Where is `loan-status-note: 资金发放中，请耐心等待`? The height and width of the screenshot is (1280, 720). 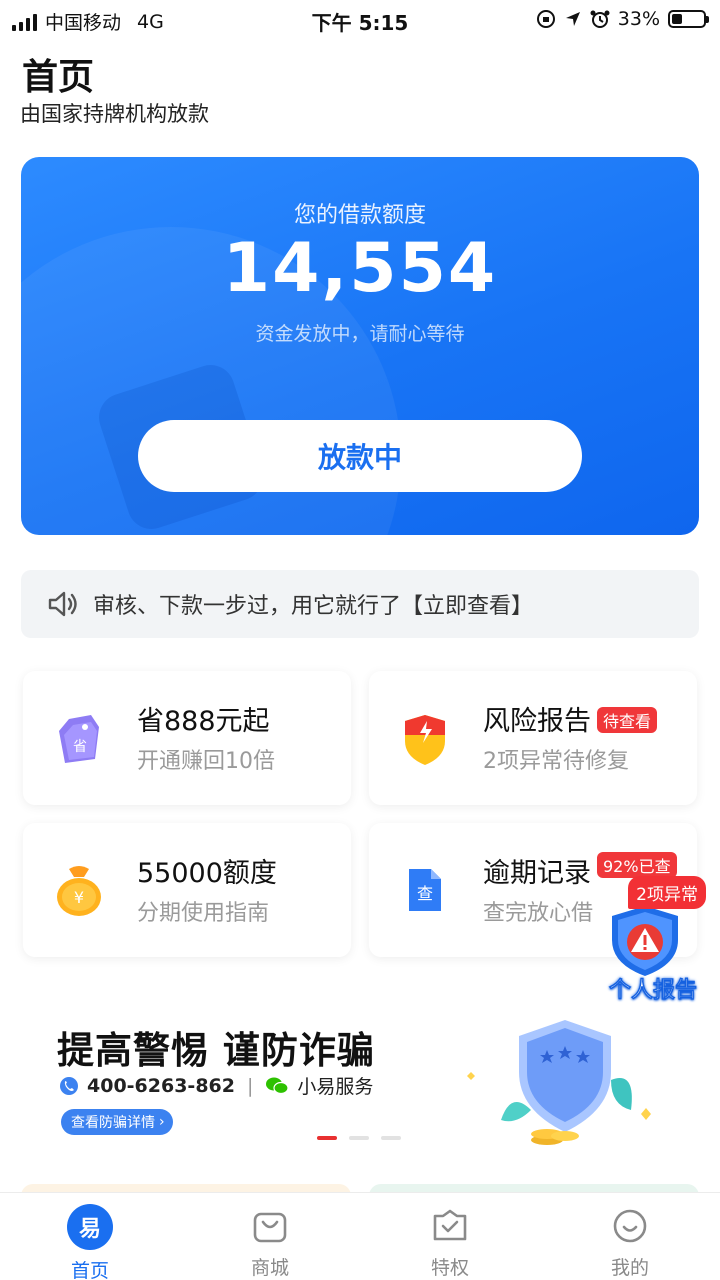
loan-status-note: 资金发放中，请耐心等待 is located at coordinates (360, 334).